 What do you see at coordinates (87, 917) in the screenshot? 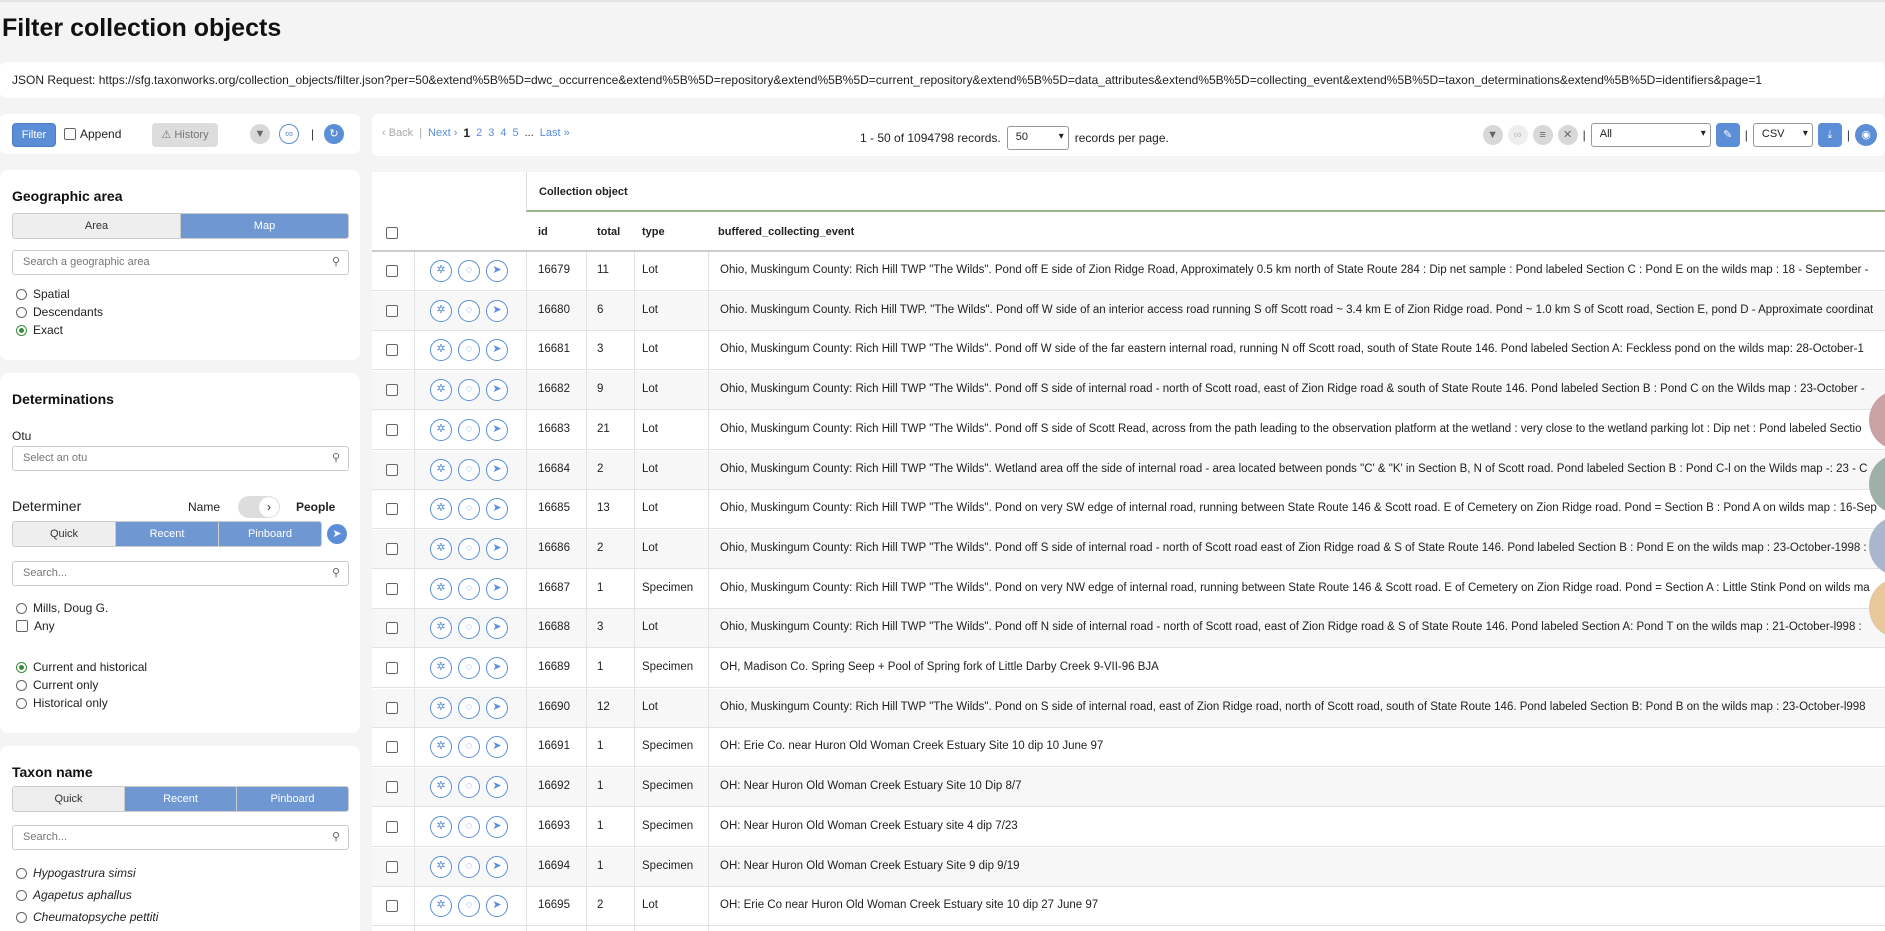
I see `taxon-option: Cheumatopsyche pettiti` at bounding box center [87, 917].